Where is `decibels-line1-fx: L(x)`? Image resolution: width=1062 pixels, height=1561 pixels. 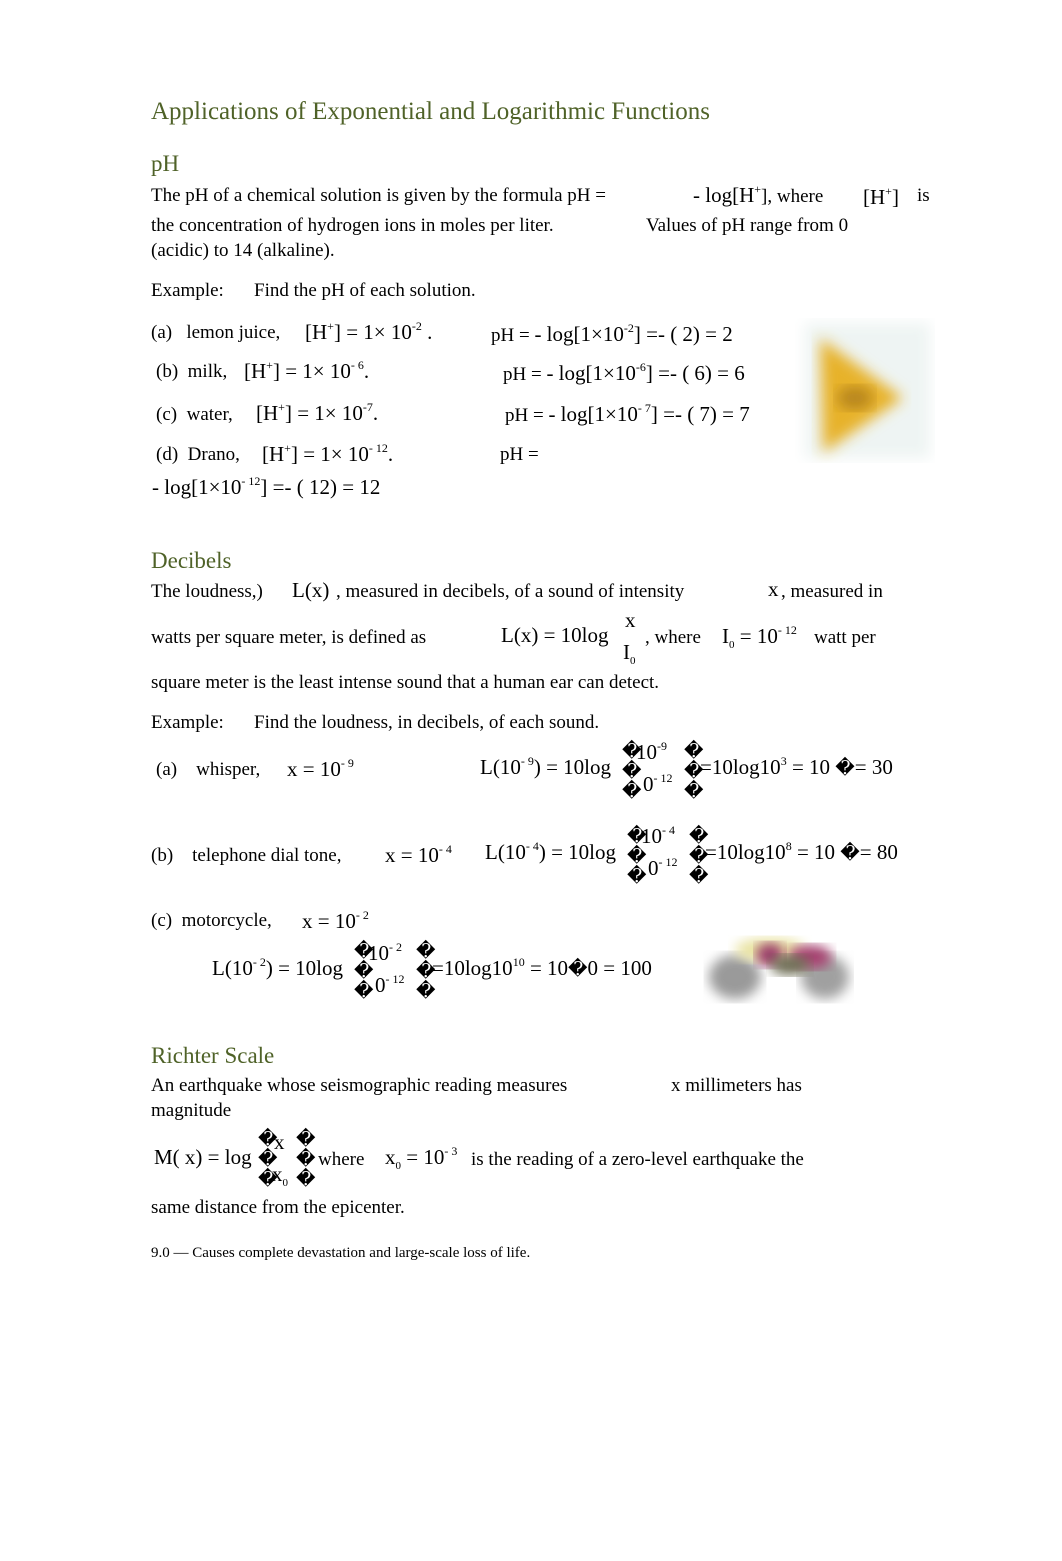
decibels-line1-fx: L(x) is located at coordinates (311, 590).